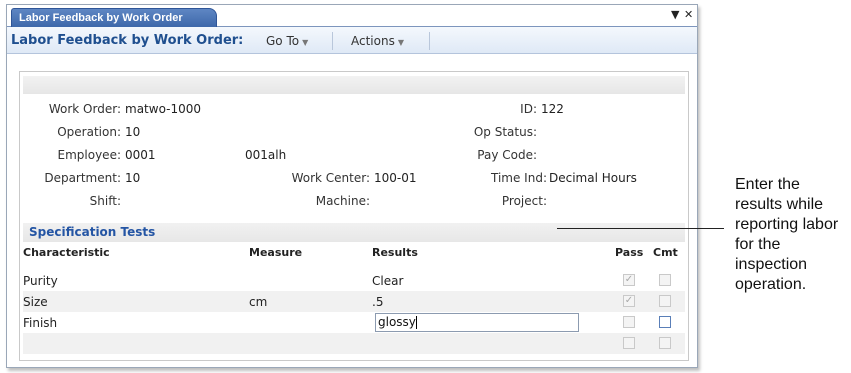  I want to click on table-row, so click(354, 343).